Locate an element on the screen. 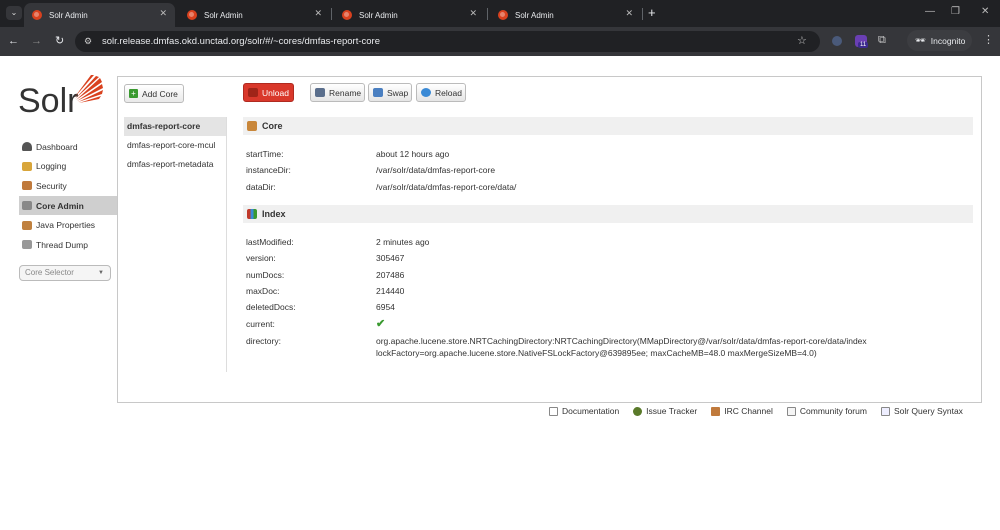 The height and width of the screenshot is (530, 1000). swap-icon is located at coordinates (378, 92).